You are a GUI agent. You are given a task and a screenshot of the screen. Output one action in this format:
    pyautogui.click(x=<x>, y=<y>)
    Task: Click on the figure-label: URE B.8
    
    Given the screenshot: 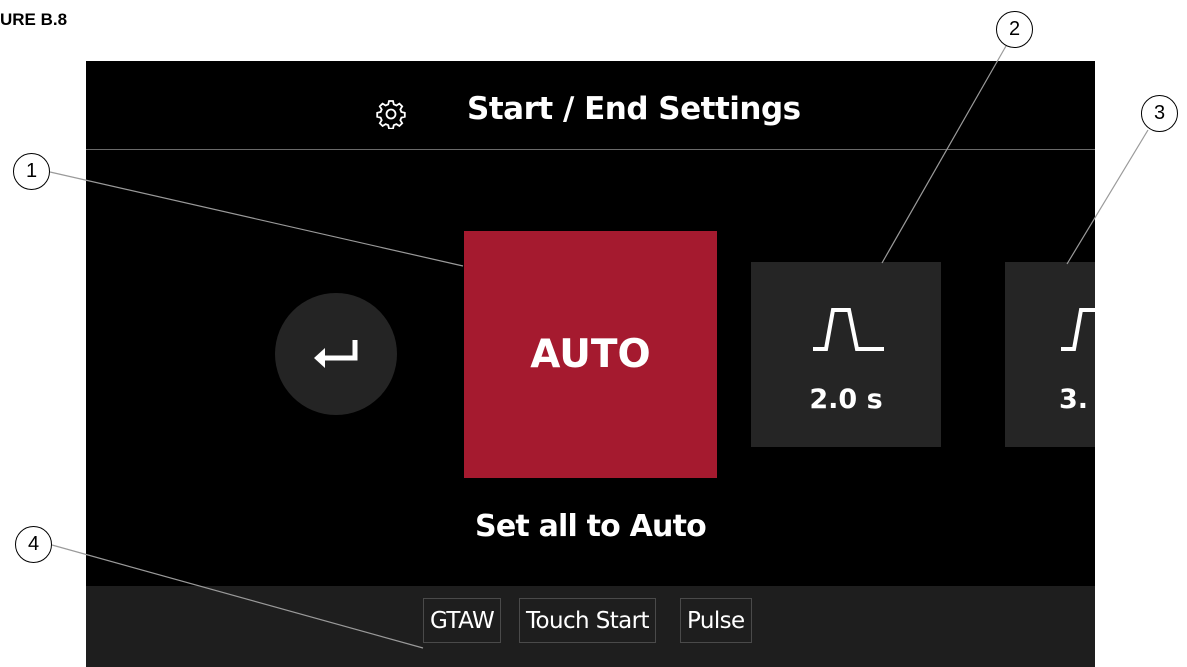 What is the action you would take?
    pyautogui.click(x=34, y=19)
    